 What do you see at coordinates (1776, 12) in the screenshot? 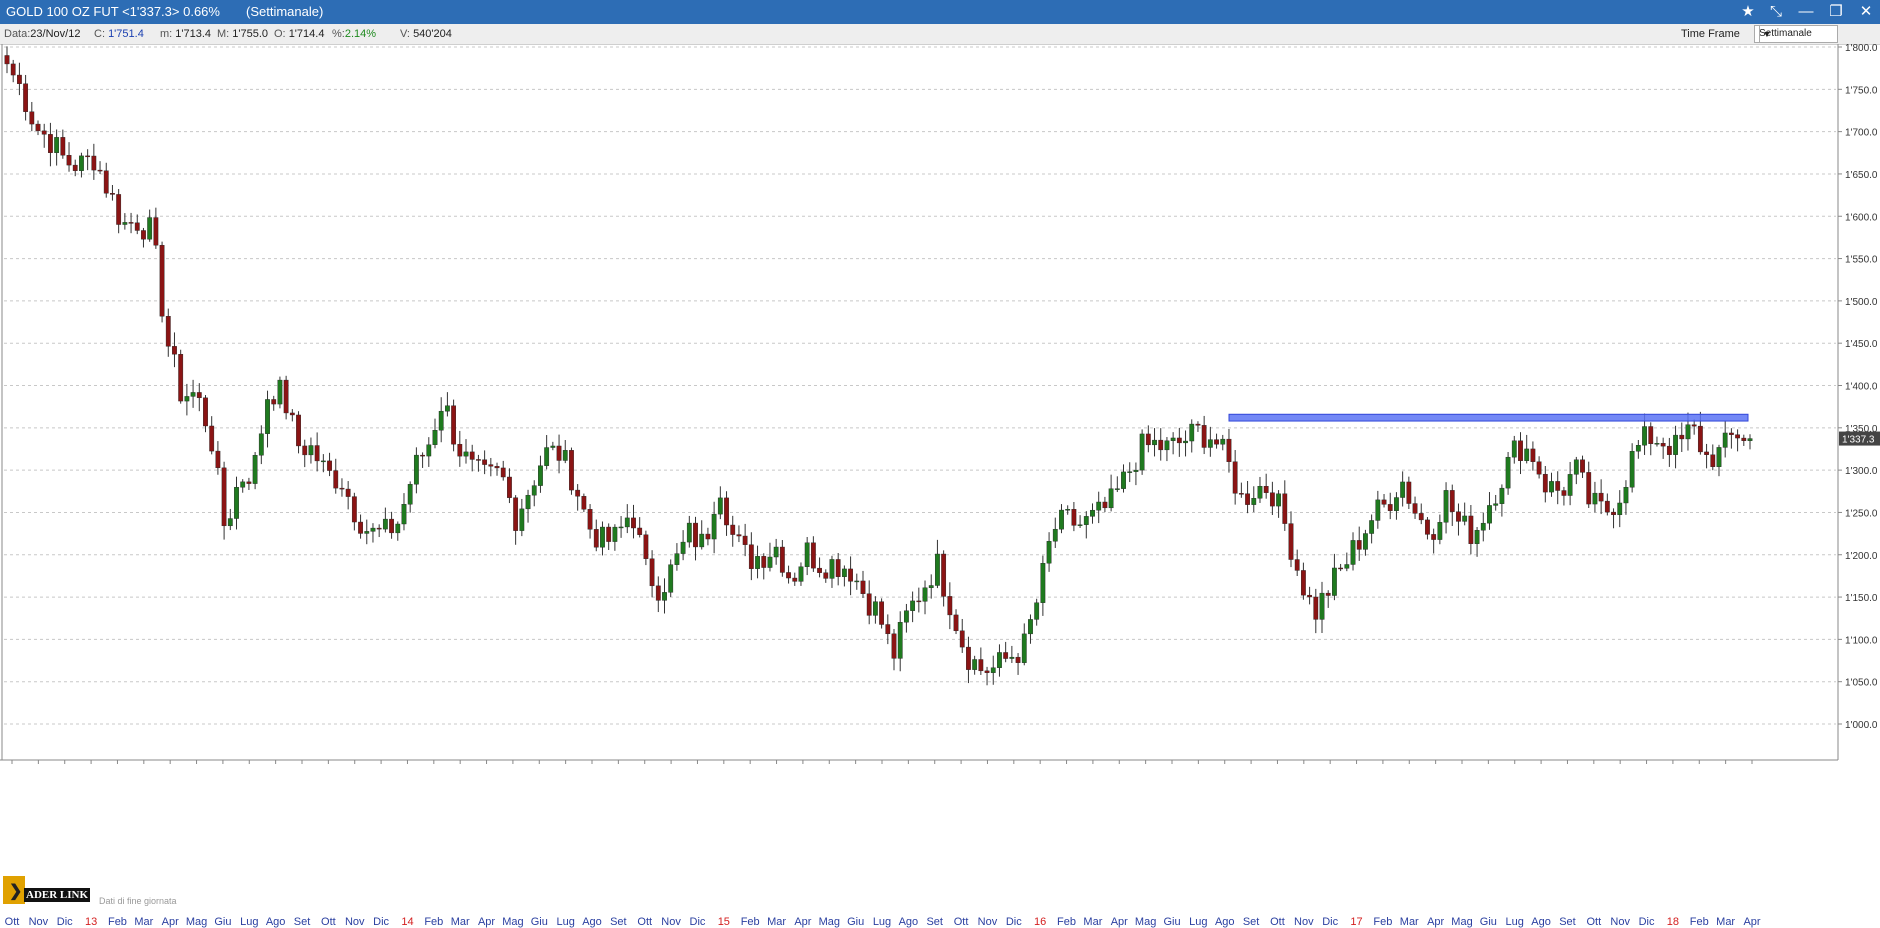
I see `pin-icon: ⤡` at bounding box center [1776, 12].